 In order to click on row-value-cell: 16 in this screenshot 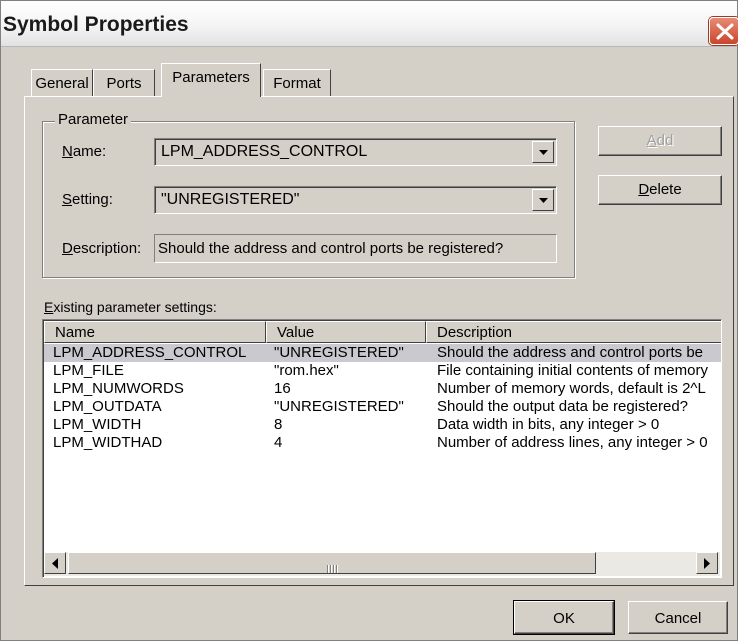, I will do `click(282, 388)`.